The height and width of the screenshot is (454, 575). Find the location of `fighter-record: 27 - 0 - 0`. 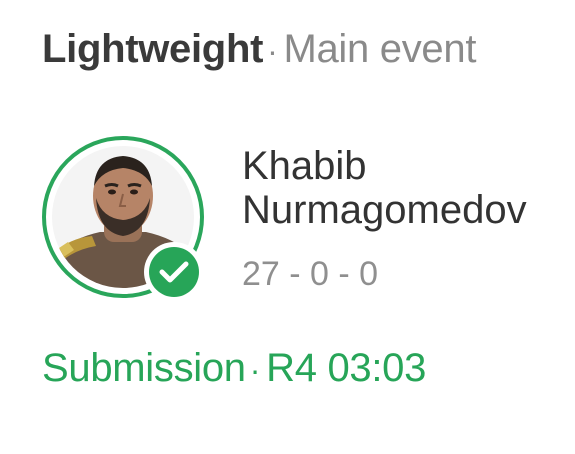

fighter-record: 27 - 0 - 0 is located at coordinates (310, 274).